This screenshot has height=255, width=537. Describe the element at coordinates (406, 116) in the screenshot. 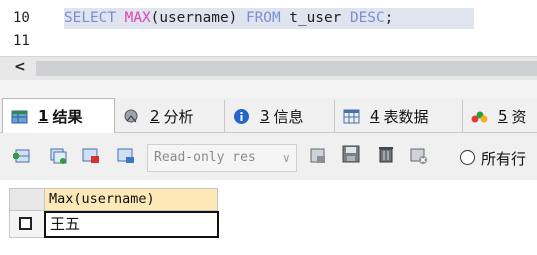

I see `tab-label: 表数据` at that location.